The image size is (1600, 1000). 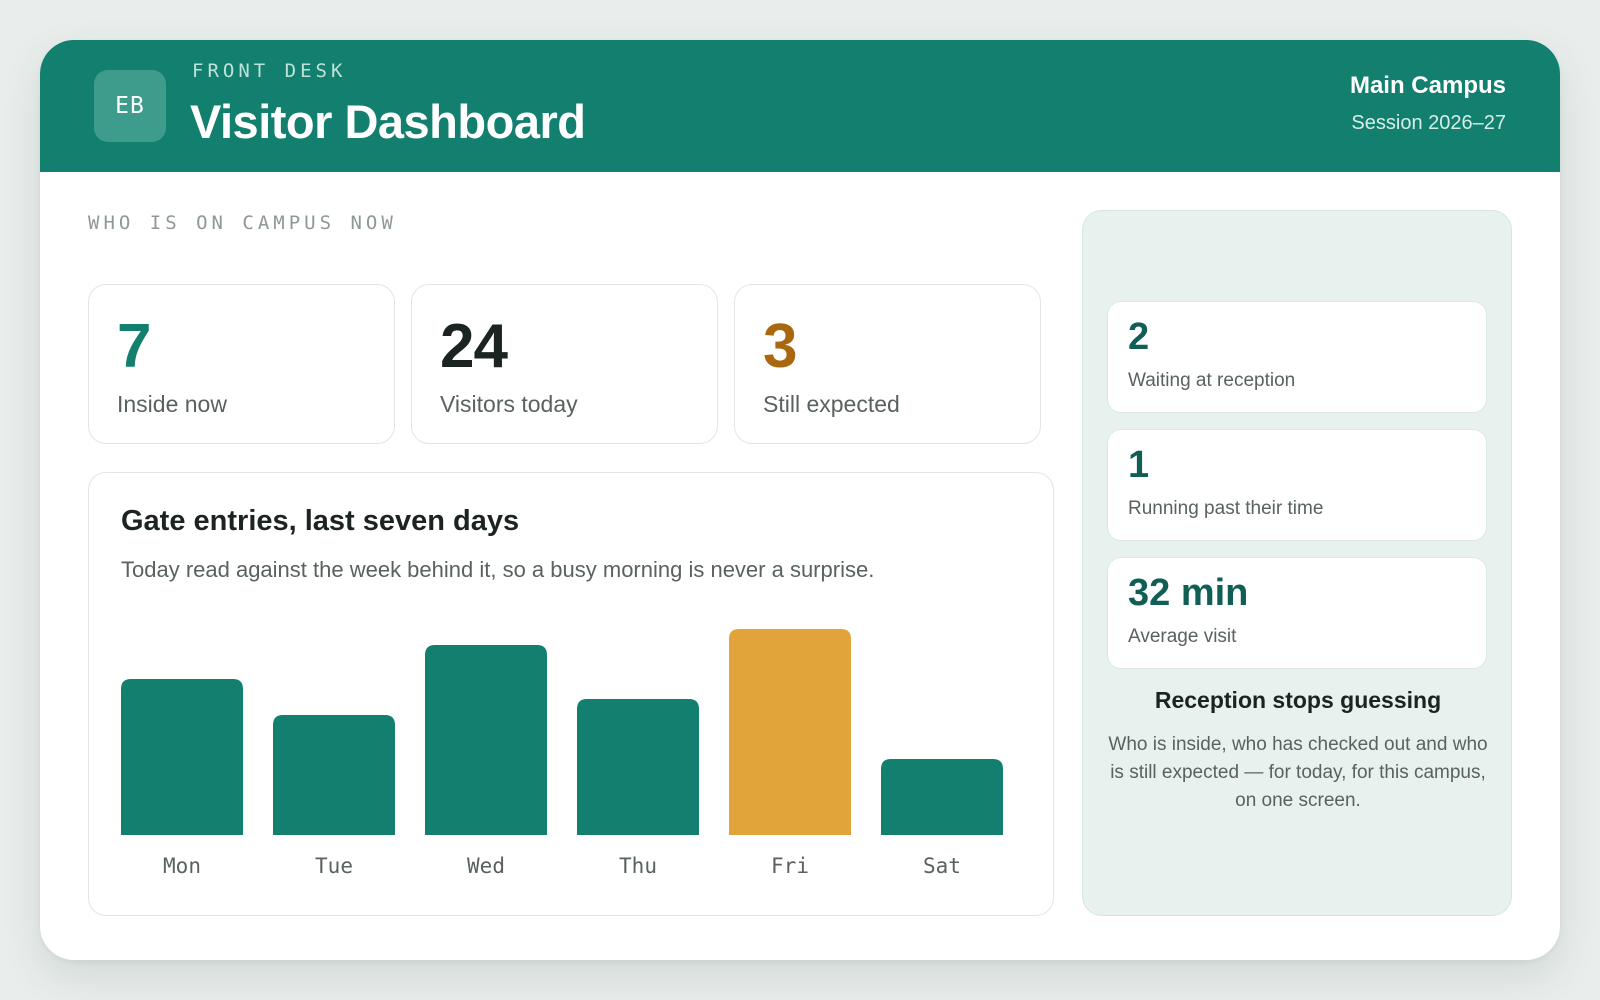 I want to click on bar-wed, so click(x=486, y=740).